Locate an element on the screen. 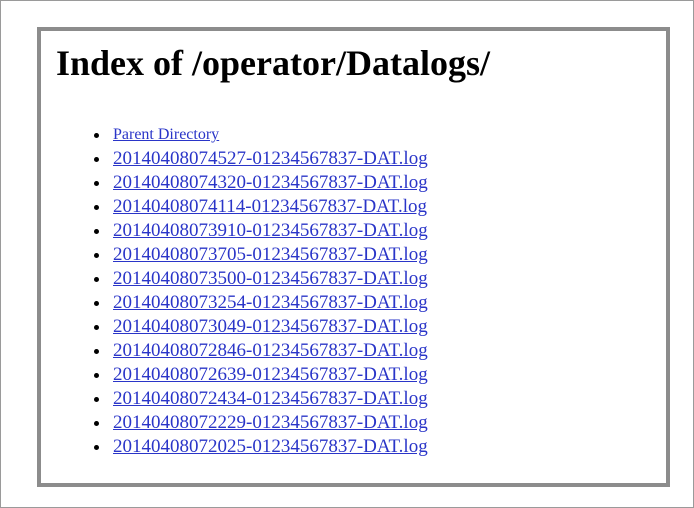 The image size is (694, 508). parent-directory-link: Parent Directory is located at coordinates (166, 134).